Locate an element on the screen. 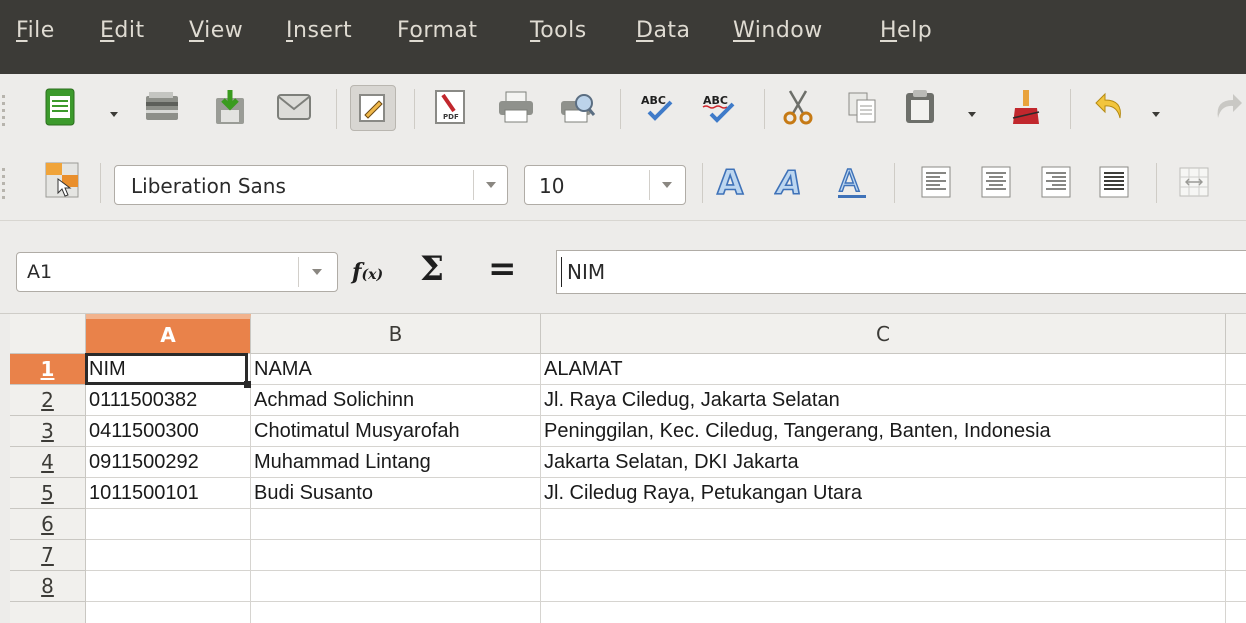 Image resolution: width=1246 pixels, height=623 pixels. styles-formatting-icon is located at coordinates (62, 180).